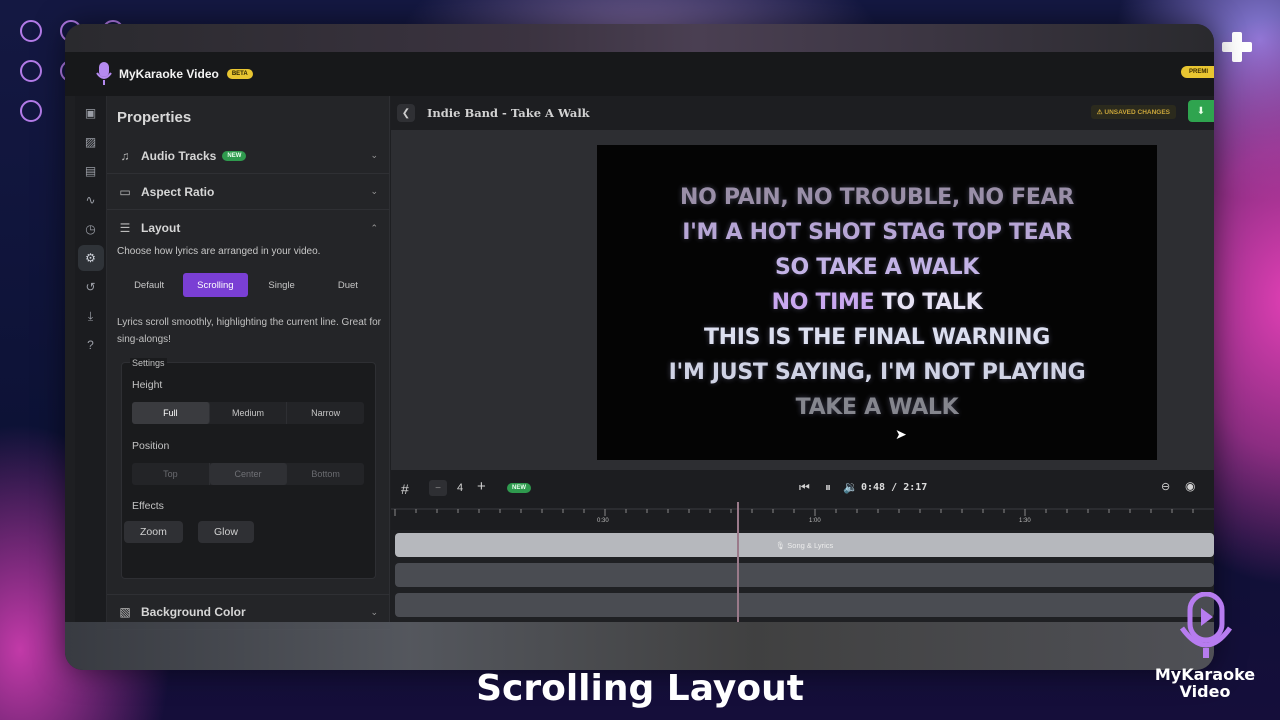  What do you see at coordinates (1197, 72) in the screenshot?
I see `premium-badge: PREMI` at bounding box center [1197, 72].